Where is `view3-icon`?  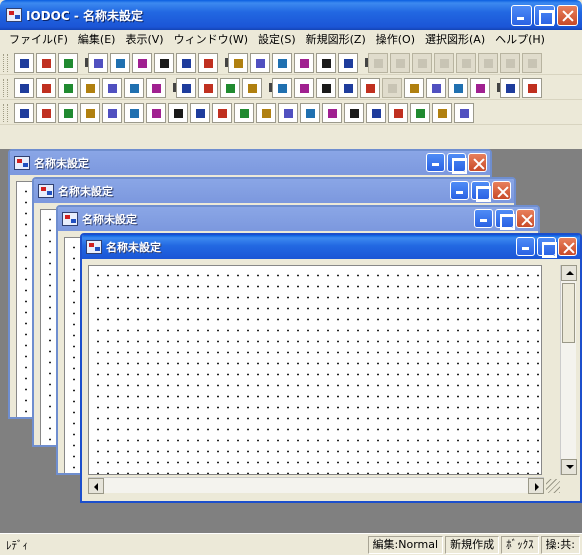 view3-icon is located at coordinates (282, 62).